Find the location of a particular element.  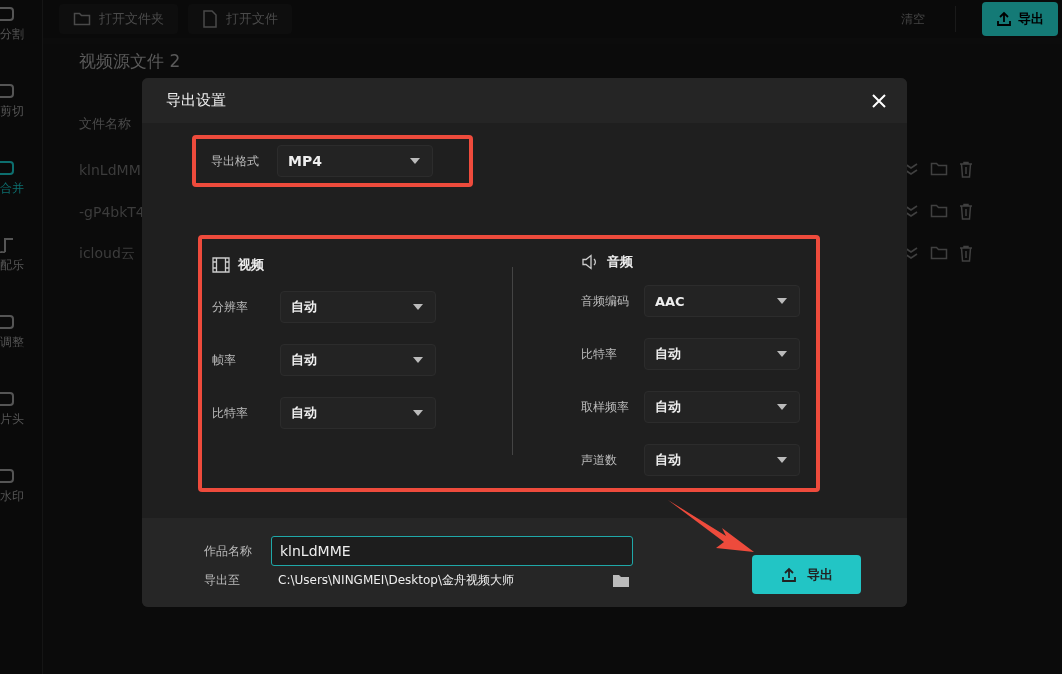

export-path: C:\Users\NINGMEI\Desktop\金舟视频大师 is located at coordinates (396, 580).